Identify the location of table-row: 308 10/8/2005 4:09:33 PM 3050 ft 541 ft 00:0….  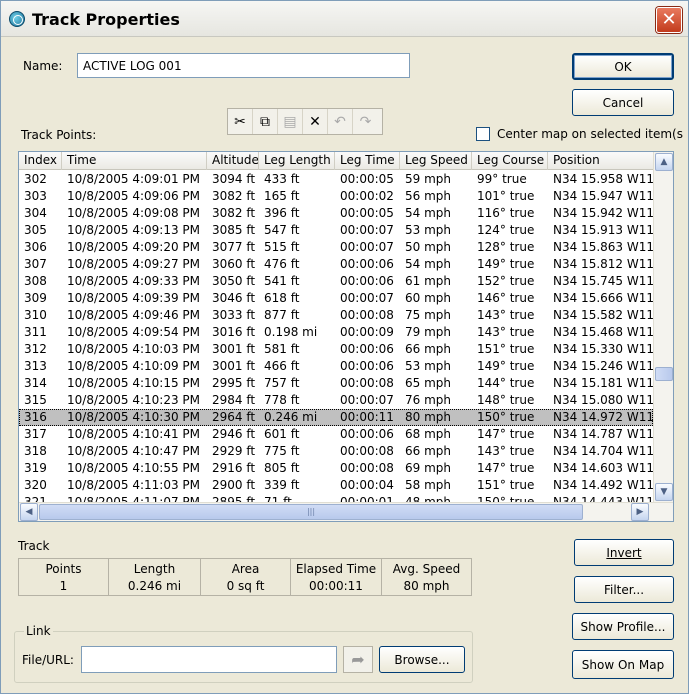
(336, 281).